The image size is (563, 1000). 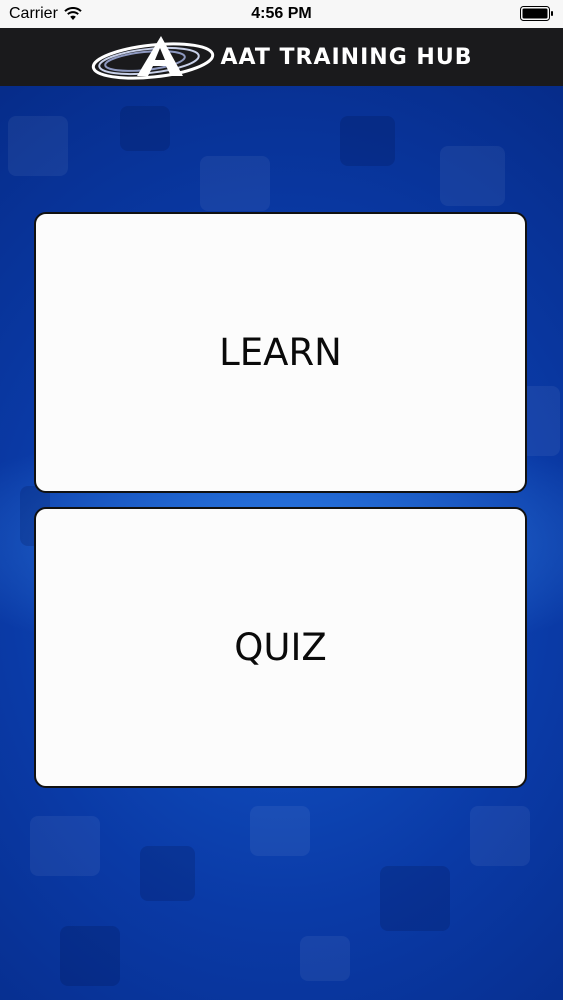 What do you see at coordinates (346, 57) in the screenshot?
I see `logo-text: AAT TRAINING HUB` at bounding box center [346, 57].